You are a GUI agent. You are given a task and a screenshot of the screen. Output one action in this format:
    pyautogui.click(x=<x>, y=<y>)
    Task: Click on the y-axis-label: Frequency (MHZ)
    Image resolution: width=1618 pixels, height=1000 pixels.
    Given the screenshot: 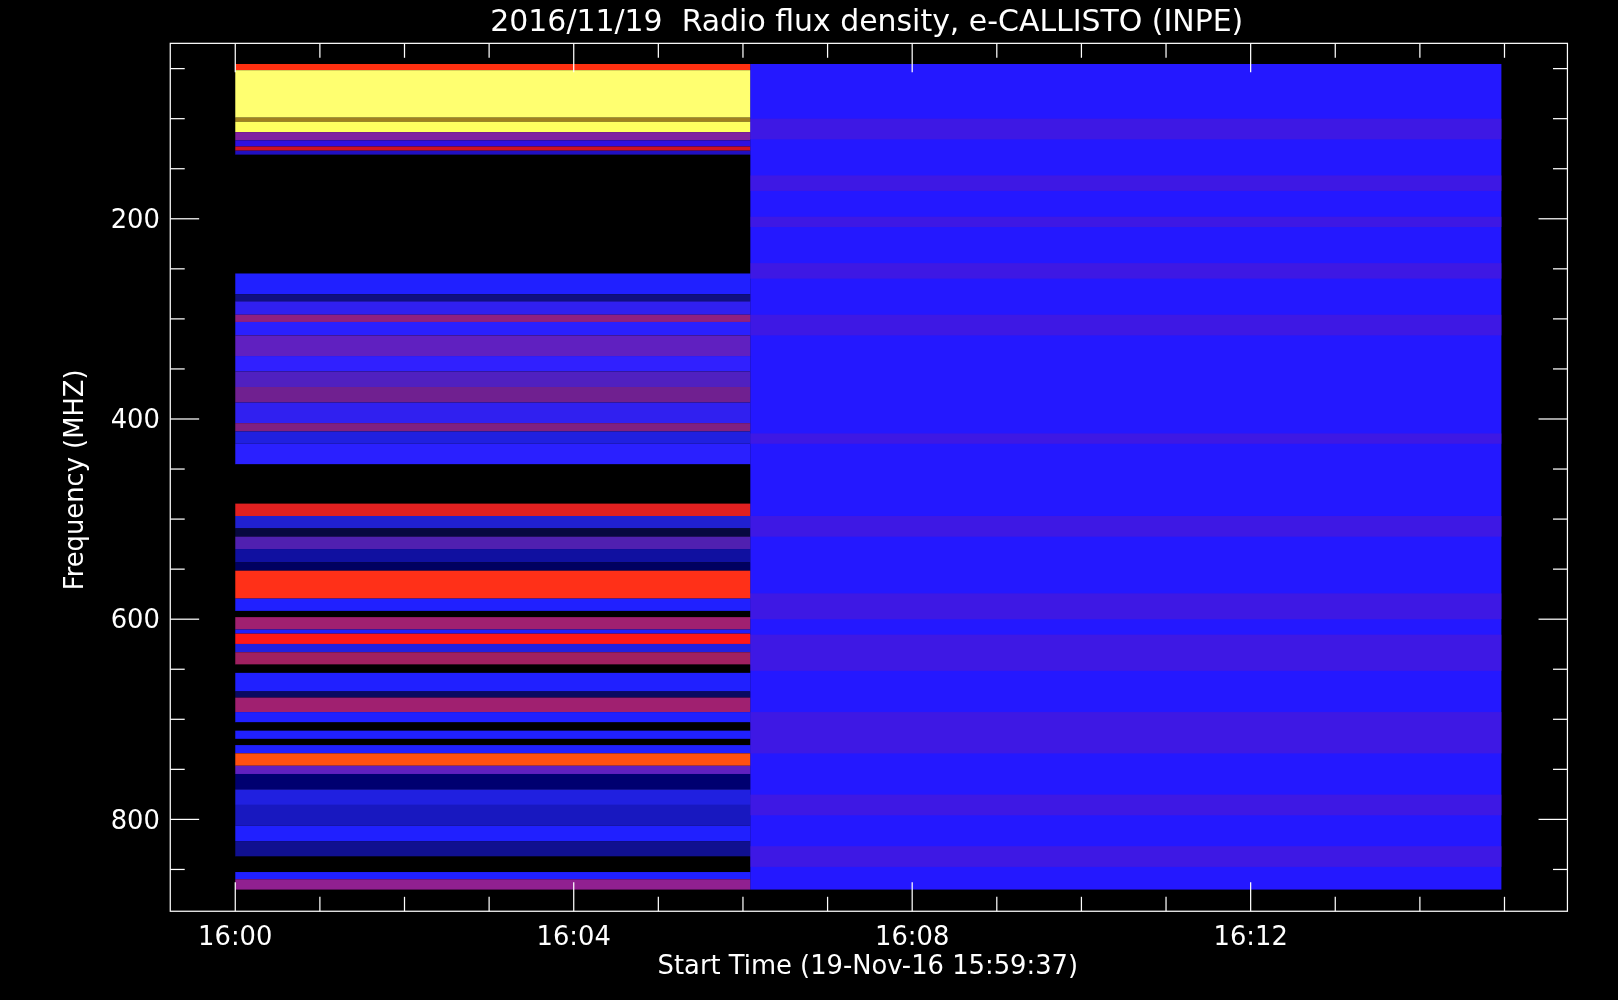 What is the action you would take?
    pyautogui.click(x=73, y=480)
    